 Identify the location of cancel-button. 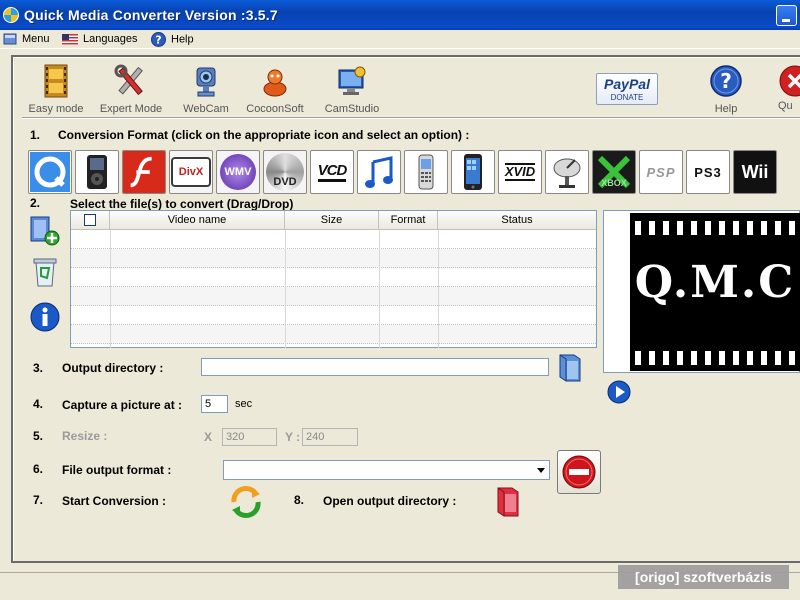
(579, 472).